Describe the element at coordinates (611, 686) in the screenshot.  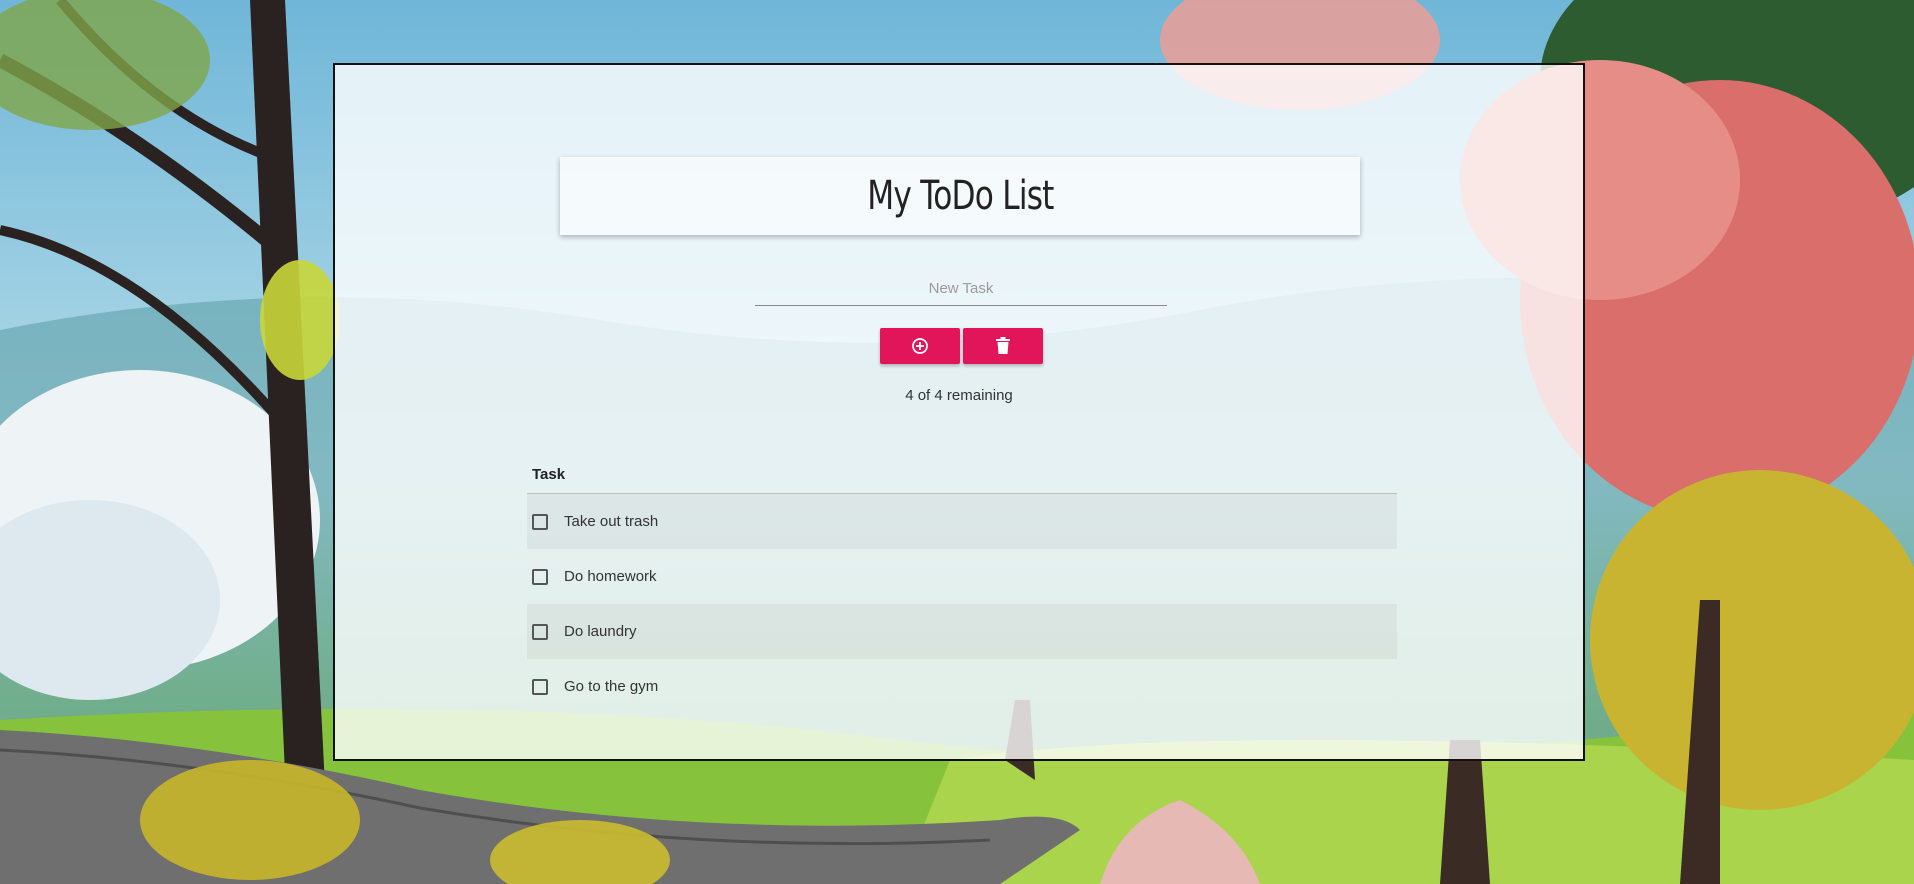
I see `task-label: Go to the gym` at that location.